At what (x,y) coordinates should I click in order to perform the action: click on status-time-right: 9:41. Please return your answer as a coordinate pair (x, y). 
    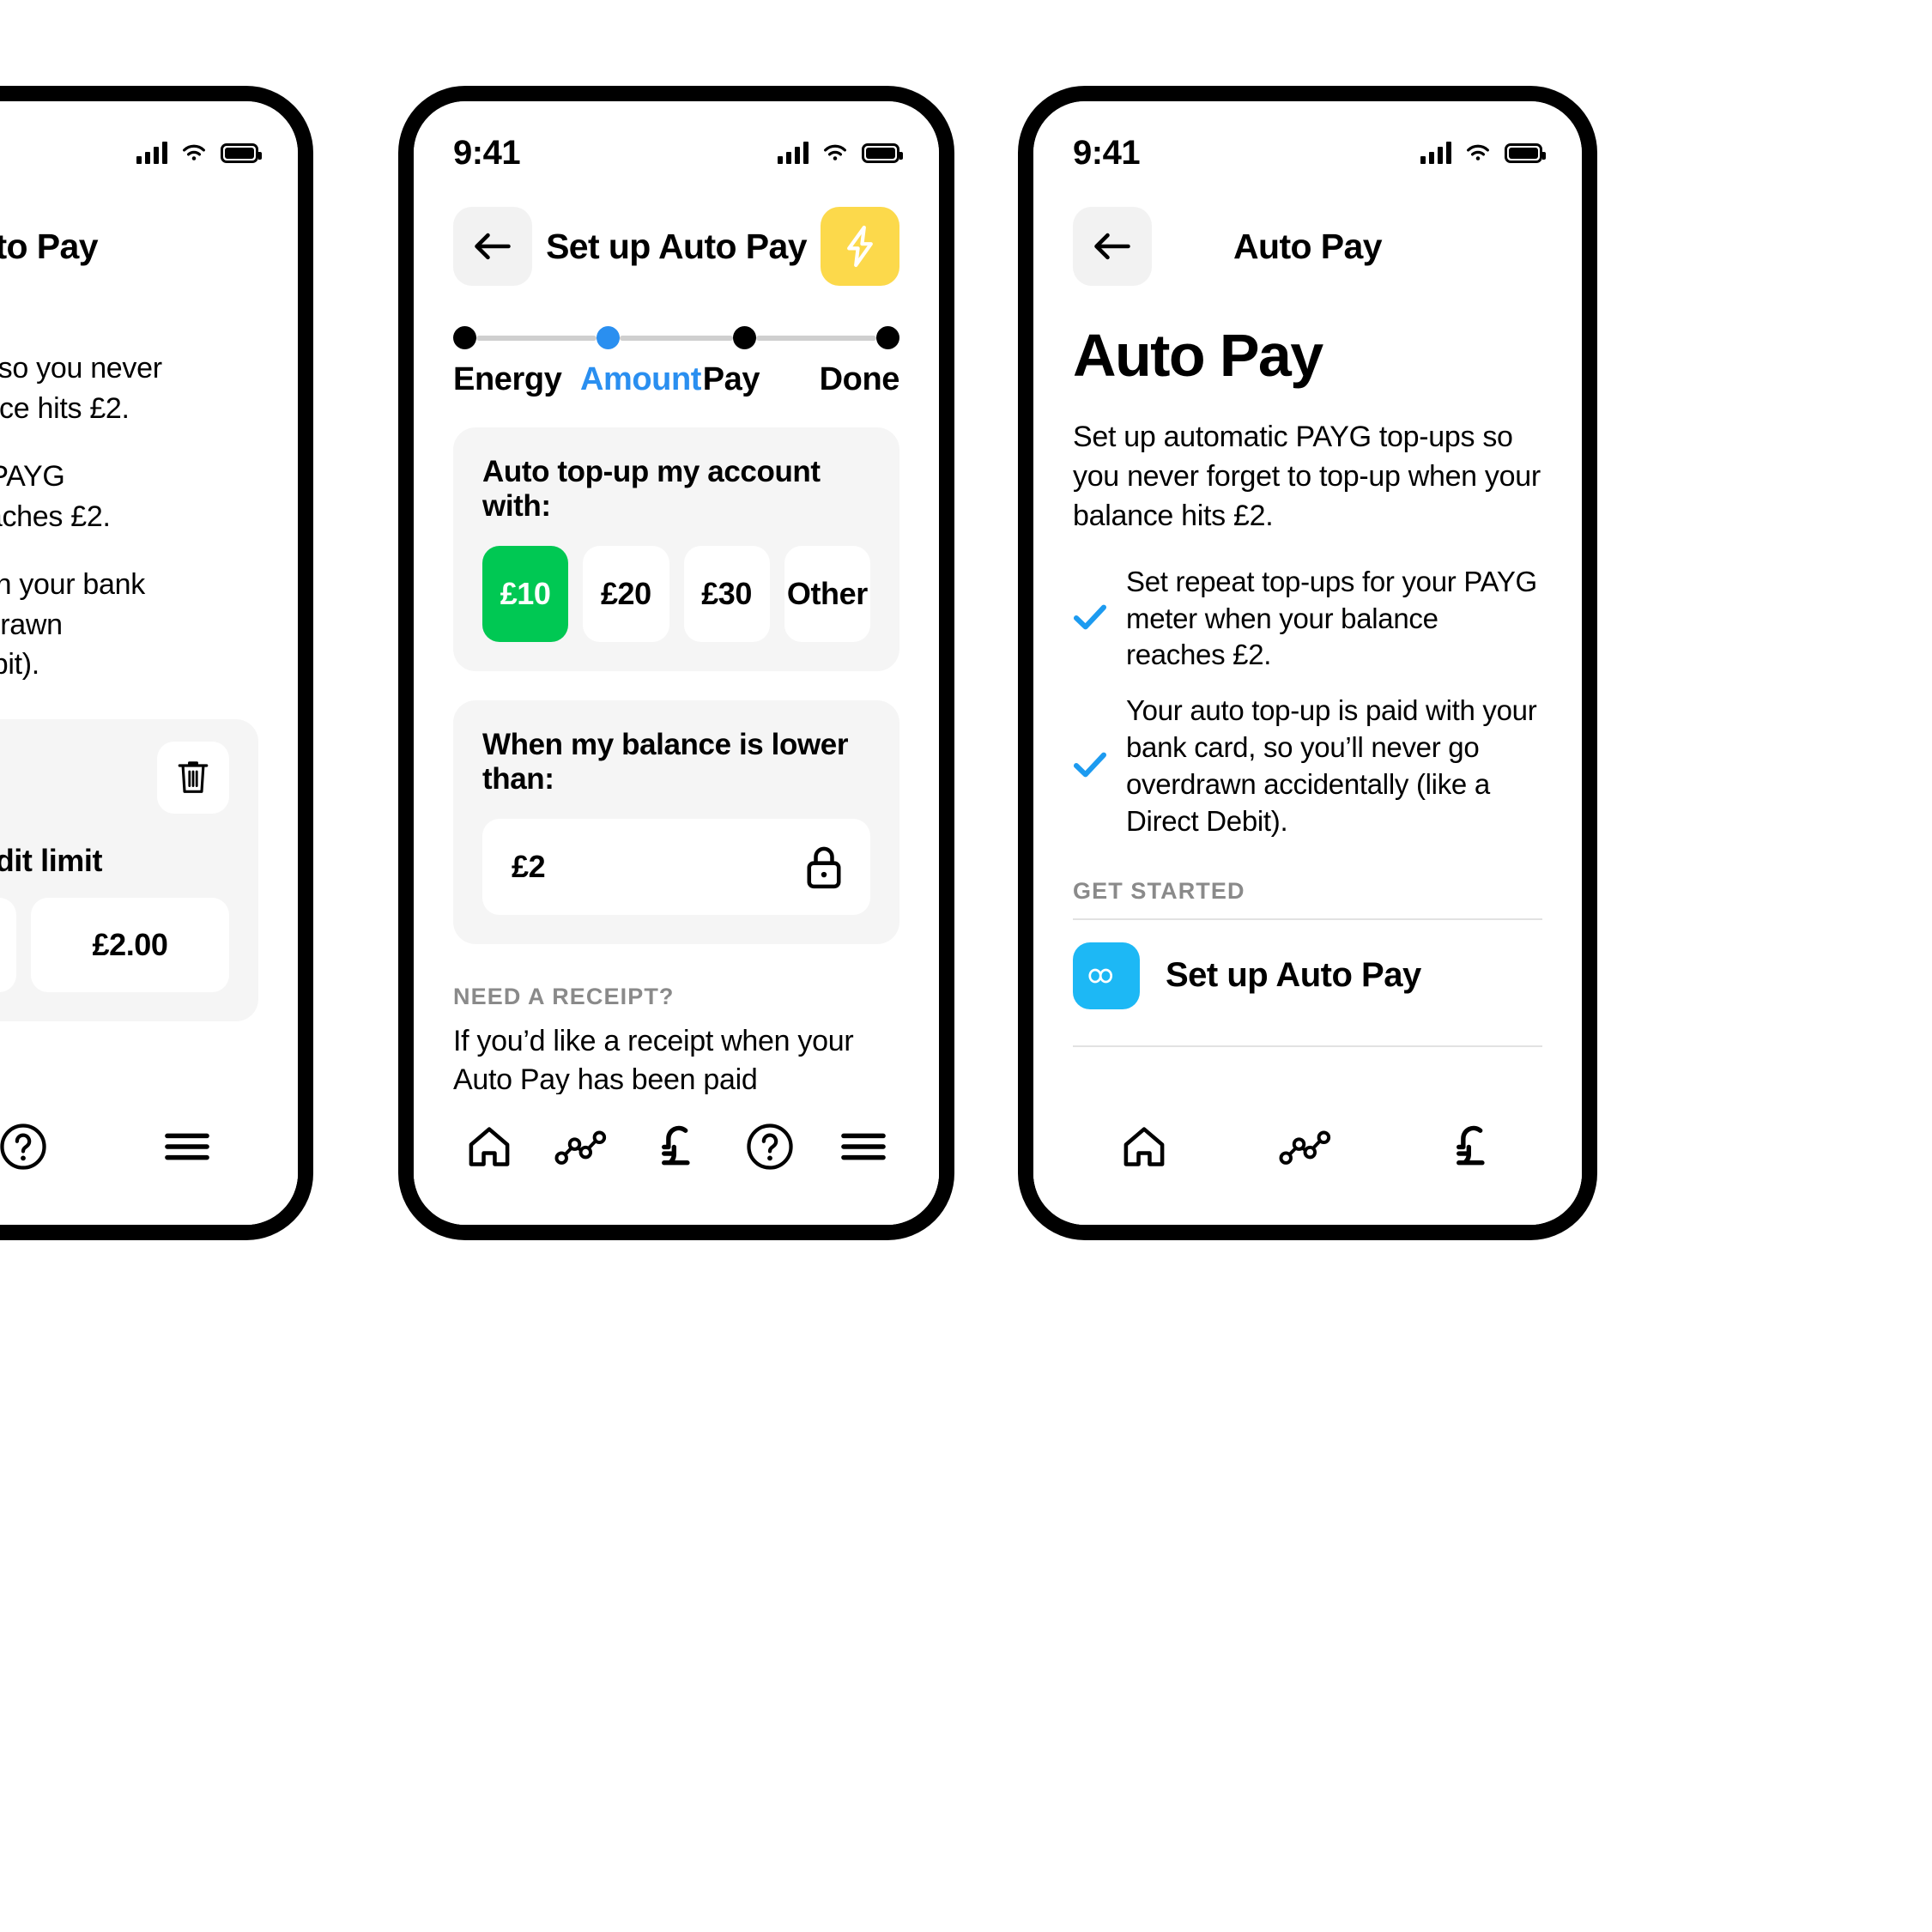
    Looking at the image, I should click on (1107, 153).